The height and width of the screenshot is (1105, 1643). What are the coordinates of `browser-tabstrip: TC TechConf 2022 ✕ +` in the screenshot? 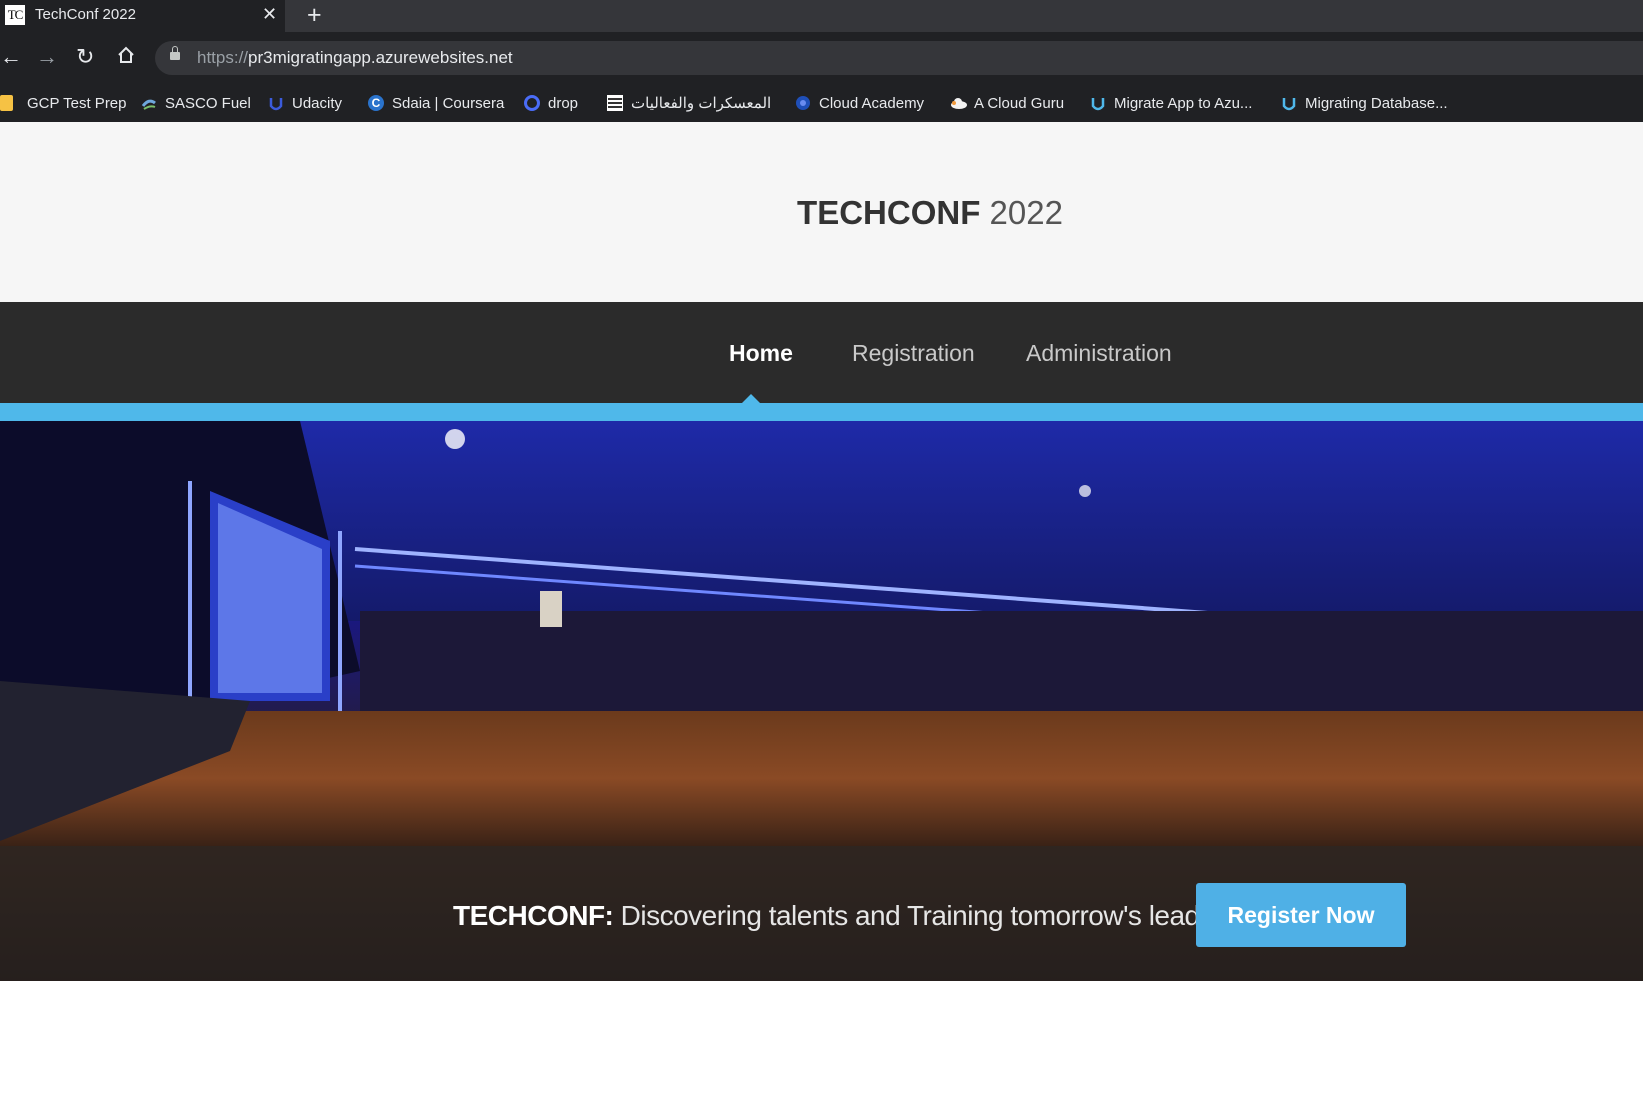 It's located at (821, 16).